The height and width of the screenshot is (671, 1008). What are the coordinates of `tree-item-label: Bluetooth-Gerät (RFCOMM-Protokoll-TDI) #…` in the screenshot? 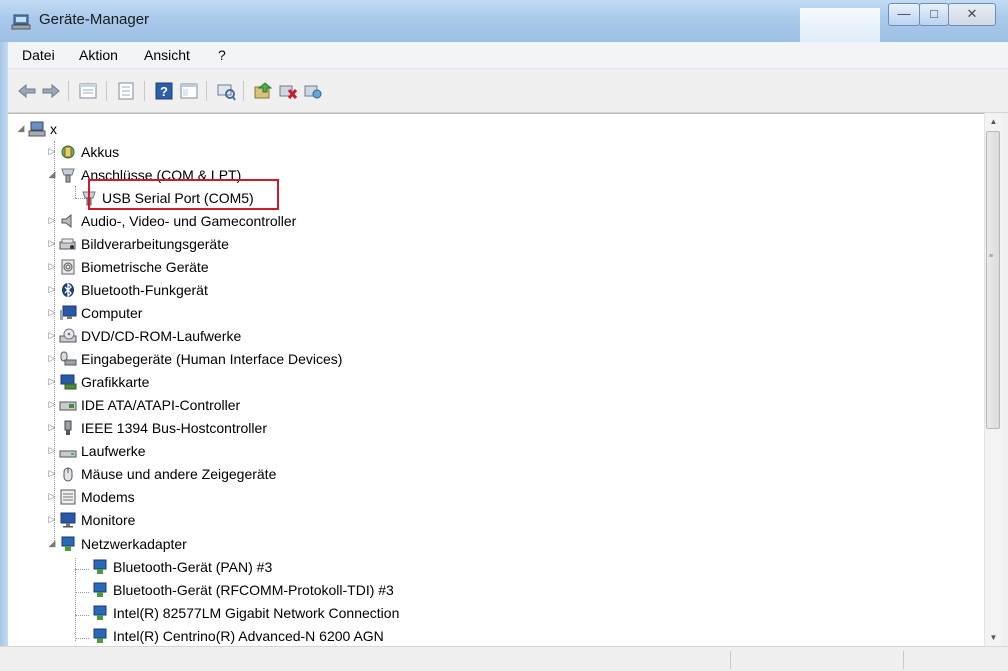 It's located at (253, 589).